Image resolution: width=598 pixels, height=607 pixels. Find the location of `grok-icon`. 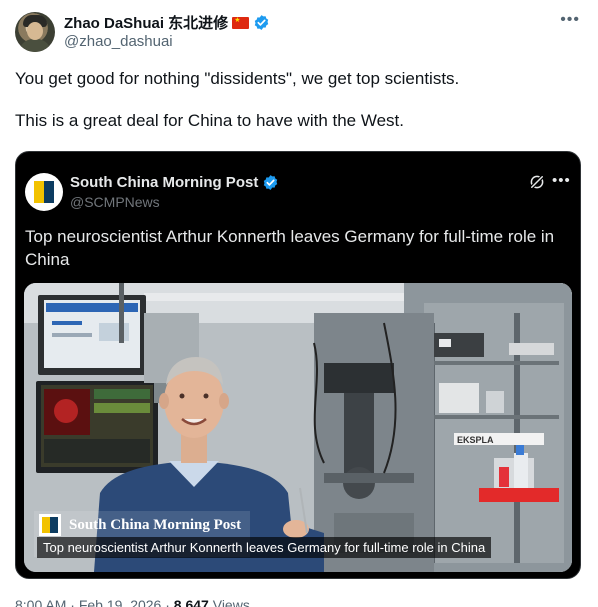

grok-icon is located at coordinates (537, 182).